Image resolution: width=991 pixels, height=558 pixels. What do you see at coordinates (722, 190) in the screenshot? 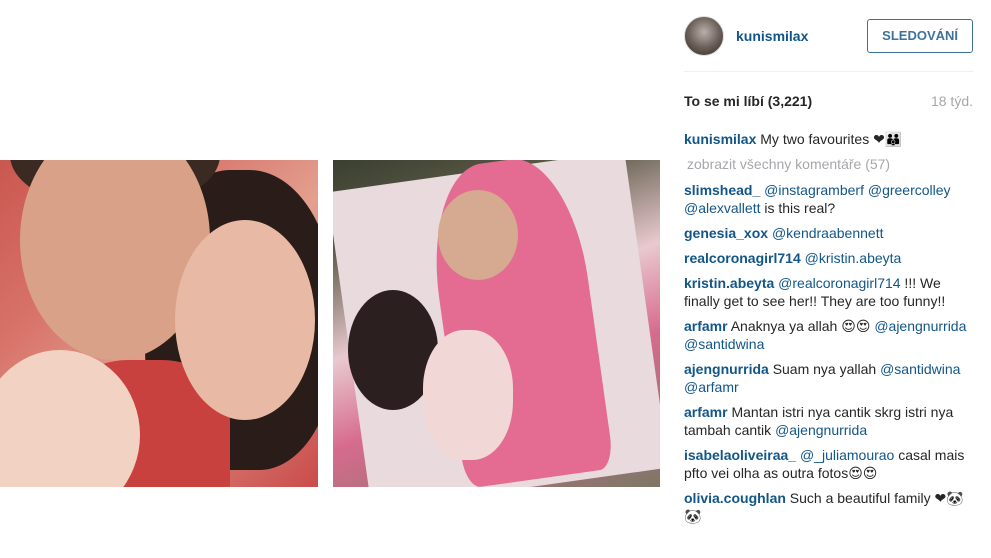
I see `comment-username: slimshead_` at bounding box center [722, 190].